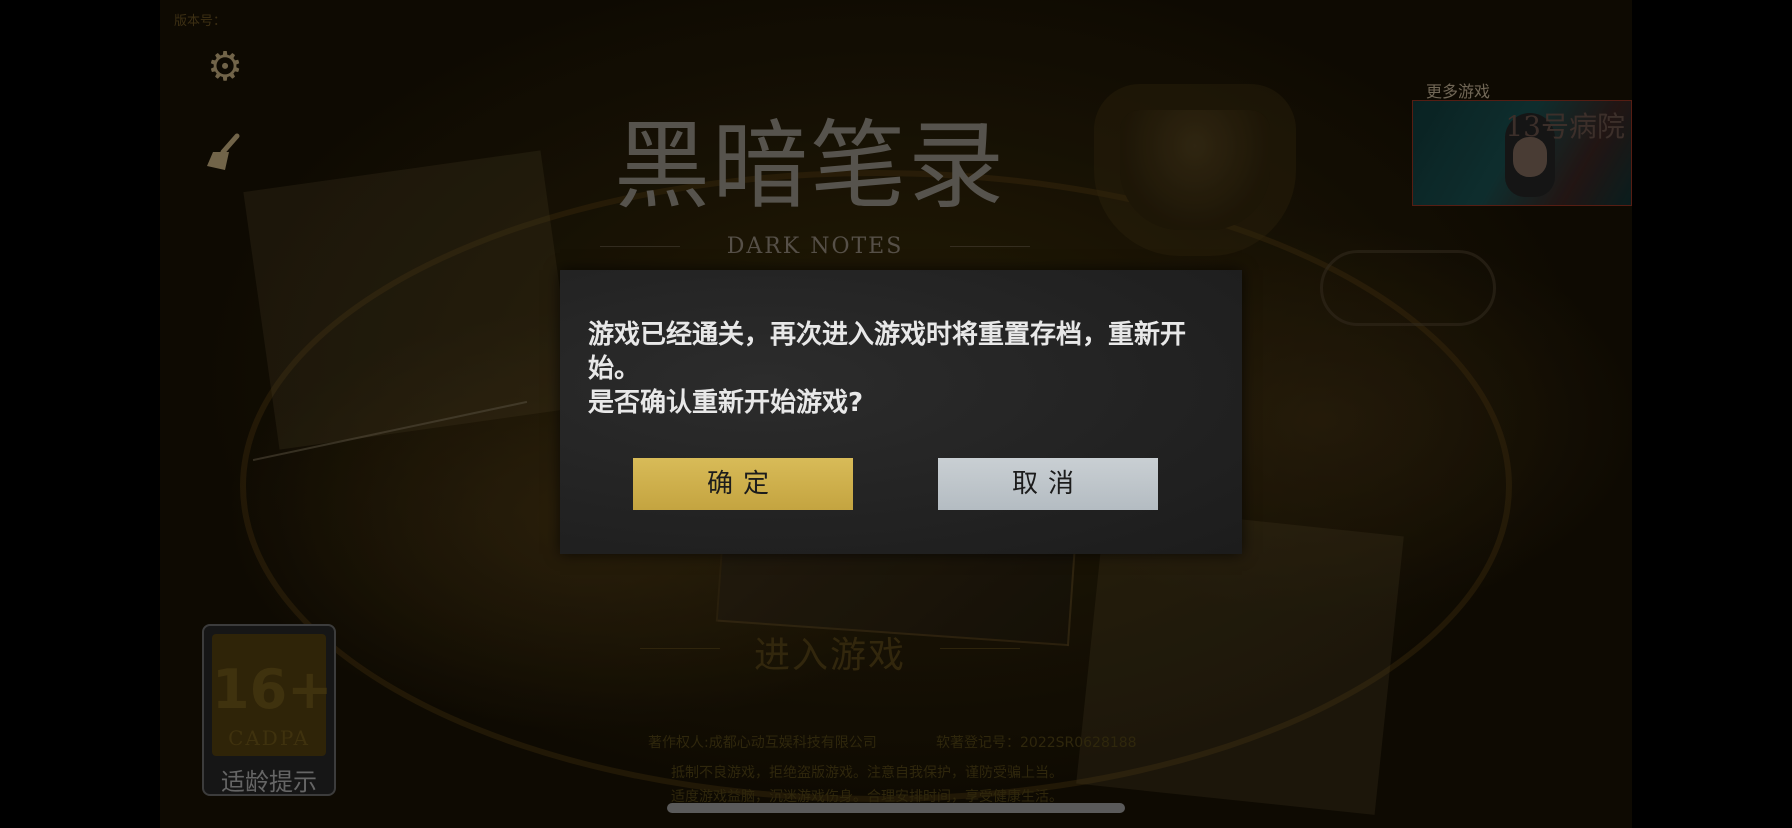  I want to click on dialog-message-line2: 是否确认重新开始游戏?, so click(726, 403).